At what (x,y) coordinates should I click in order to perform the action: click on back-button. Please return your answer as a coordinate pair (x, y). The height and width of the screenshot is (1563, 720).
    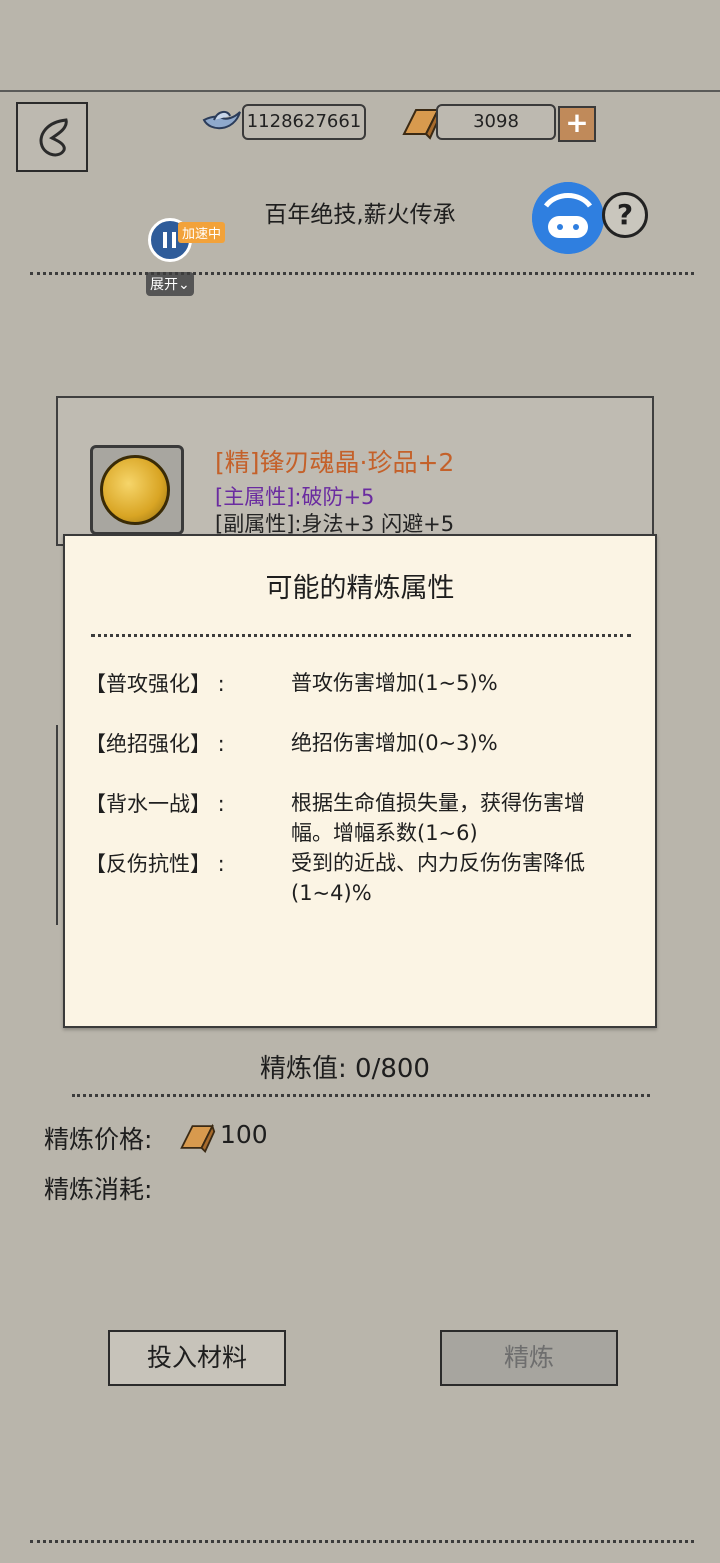
    Looking at the image, I should click on (52, 137).